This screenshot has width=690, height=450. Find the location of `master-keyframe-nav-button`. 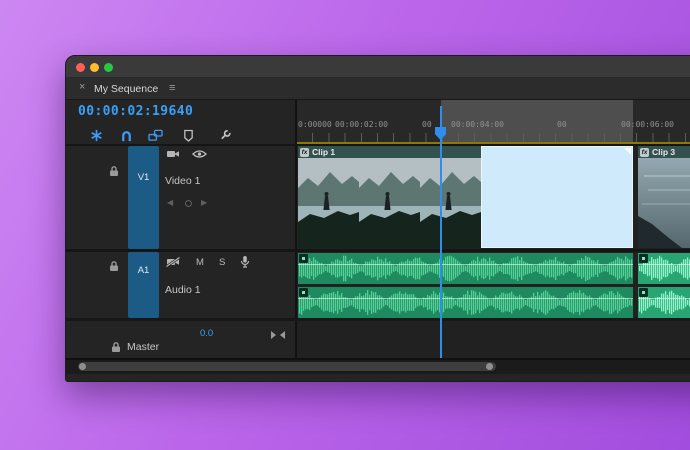

master-keyframe-nav-button is located at coordinates (278, 335).